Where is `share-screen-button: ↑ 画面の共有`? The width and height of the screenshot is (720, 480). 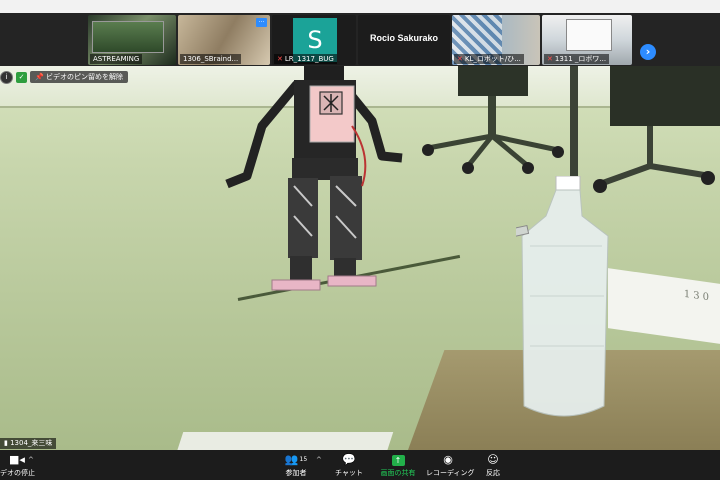
share-screen-button: ↑ 画面の共有 is located at coordinates (398, 466).